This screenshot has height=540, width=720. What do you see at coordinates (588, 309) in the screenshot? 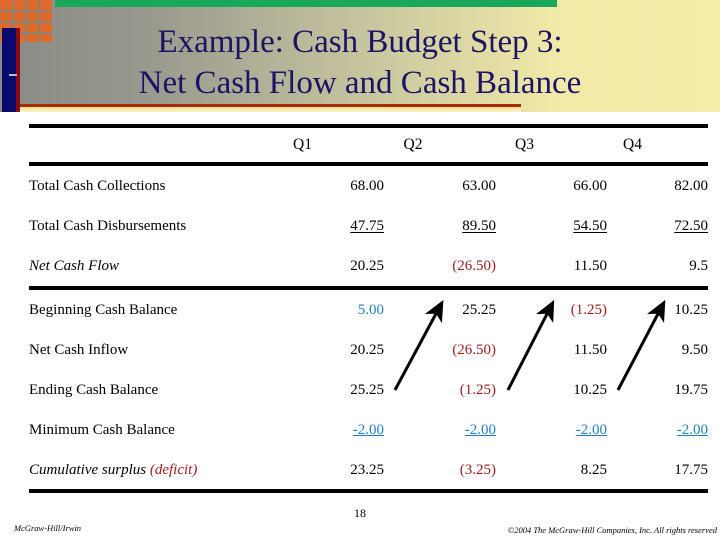
I see `cell-beginning-cash-balance-q3: (1.25)` at bounding box center [588, 309].